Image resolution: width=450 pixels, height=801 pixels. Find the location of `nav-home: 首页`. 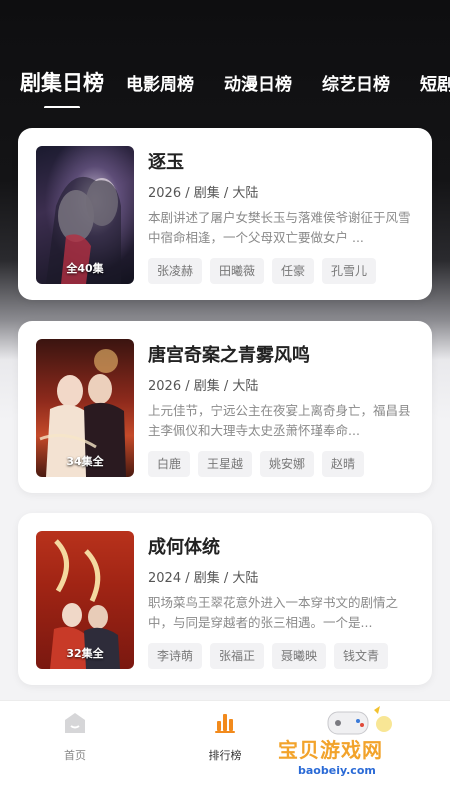

nav-home: 首页 is located at coordinates (75, 736).